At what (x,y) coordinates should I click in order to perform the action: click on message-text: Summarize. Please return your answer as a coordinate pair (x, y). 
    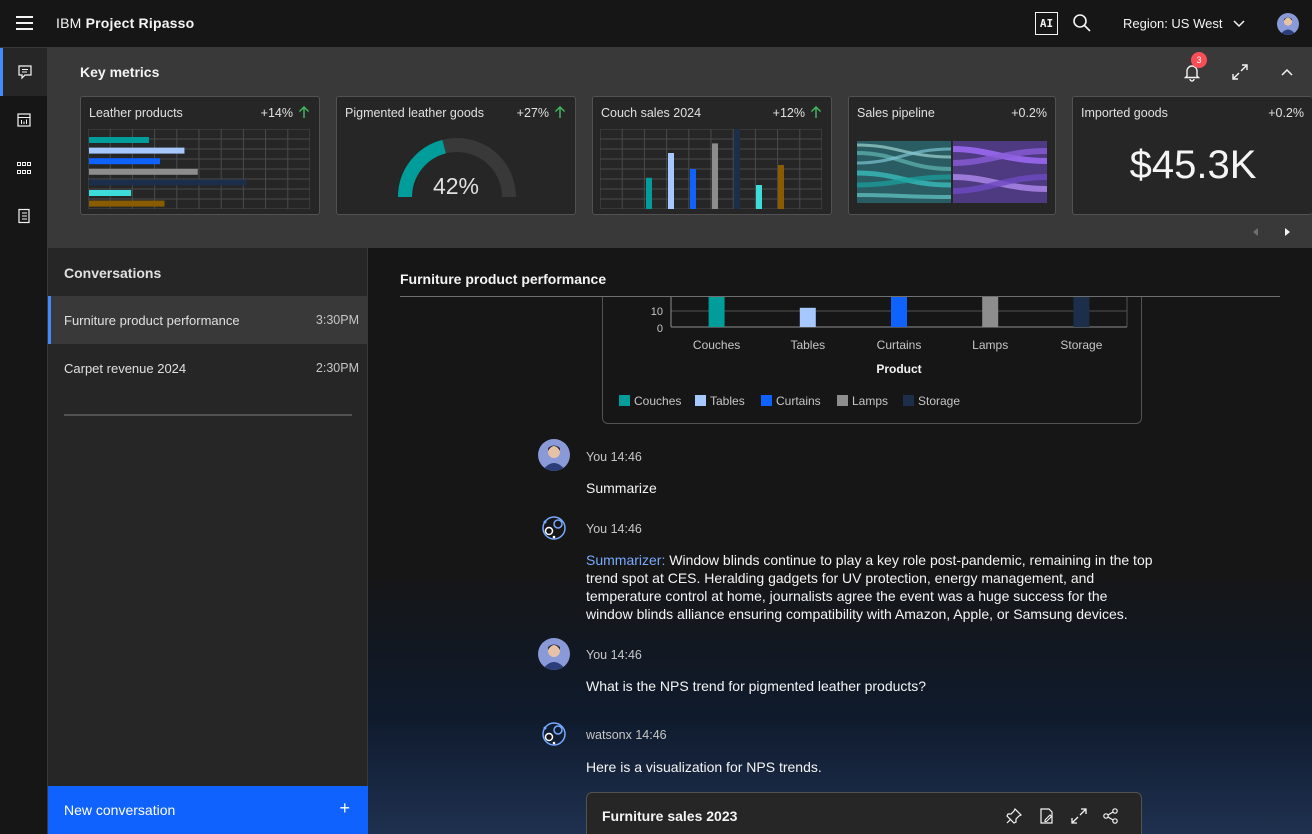
    Looking at the image, I should click on (621, 488).